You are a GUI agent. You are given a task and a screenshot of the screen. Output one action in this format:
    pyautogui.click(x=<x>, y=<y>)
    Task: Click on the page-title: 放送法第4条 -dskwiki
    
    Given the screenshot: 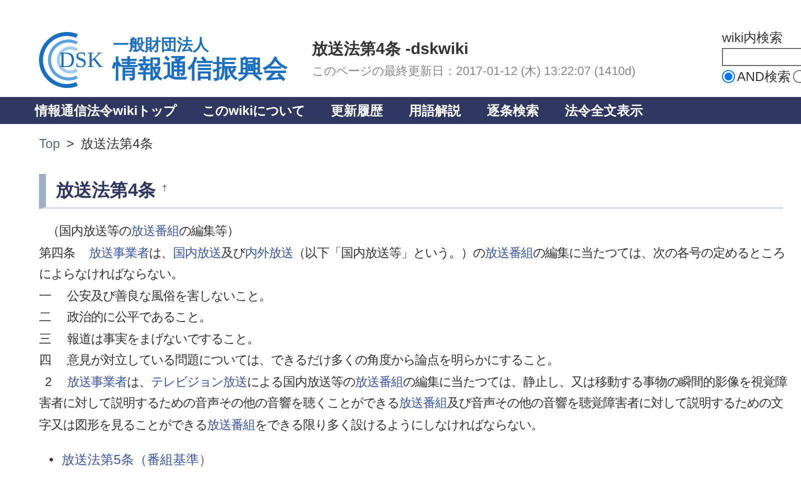 What is the action you would take?
    pyautogui.click(x=391, y=50)
    